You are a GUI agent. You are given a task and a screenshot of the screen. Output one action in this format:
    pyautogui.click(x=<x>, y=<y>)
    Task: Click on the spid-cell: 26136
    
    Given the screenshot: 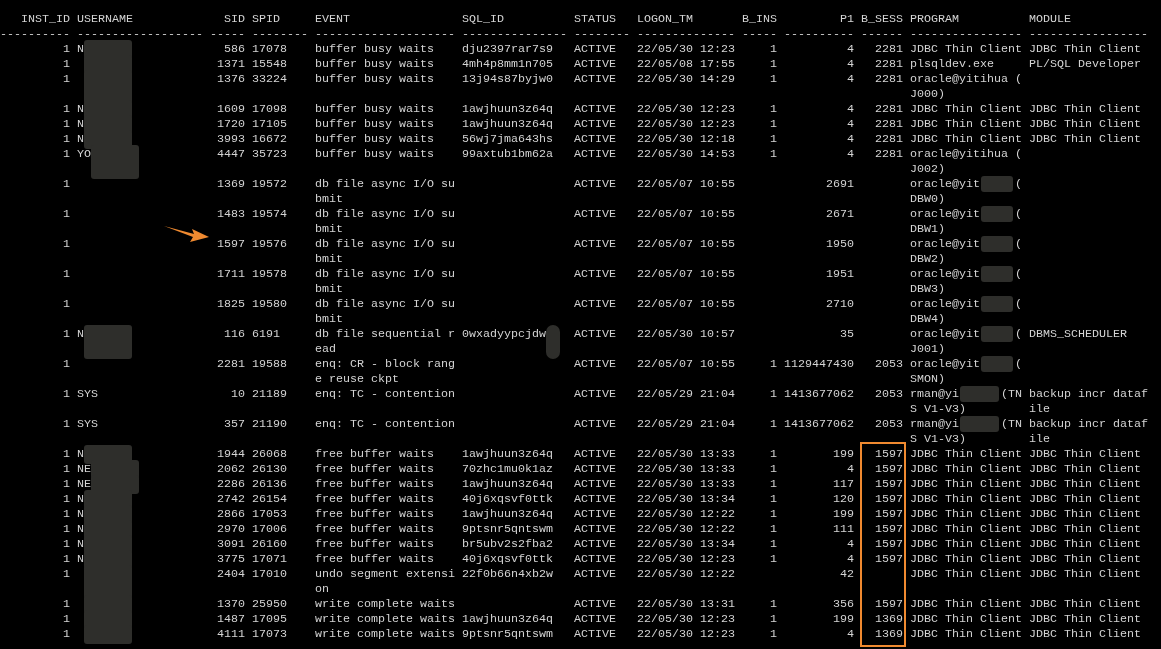 What is the action you would take?
    pyautogui.click(x=269, y=484)
    